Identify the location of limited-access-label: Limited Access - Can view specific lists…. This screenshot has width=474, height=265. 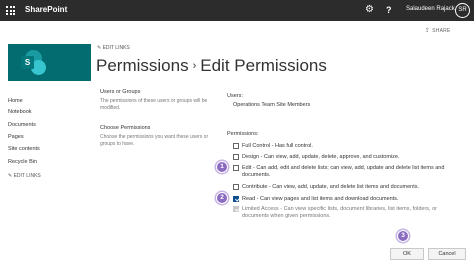
(340, 212).